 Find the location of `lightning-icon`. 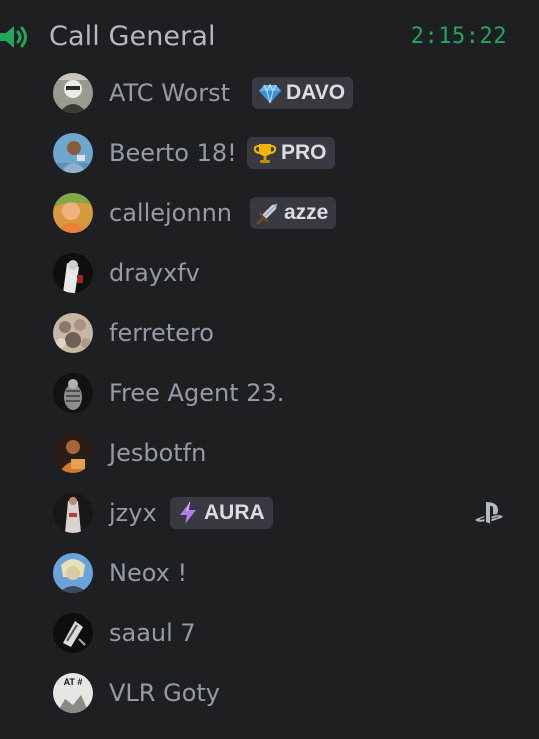

lightning-icon is located at coordinates (188, 512).